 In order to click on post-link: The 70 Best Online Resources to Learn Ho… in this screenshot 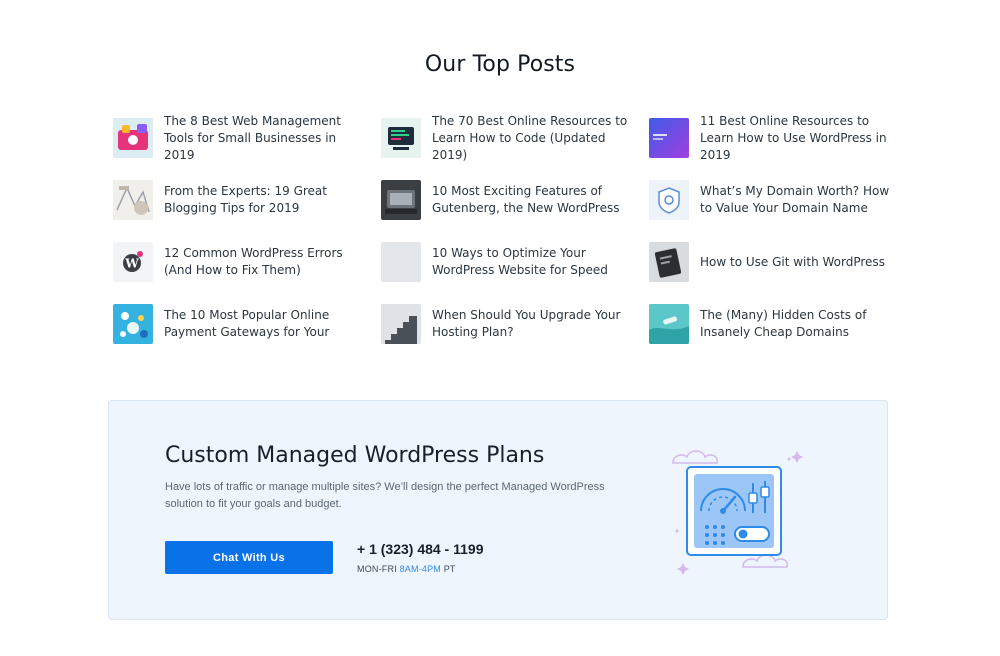, I will do `click(515, 138)`.